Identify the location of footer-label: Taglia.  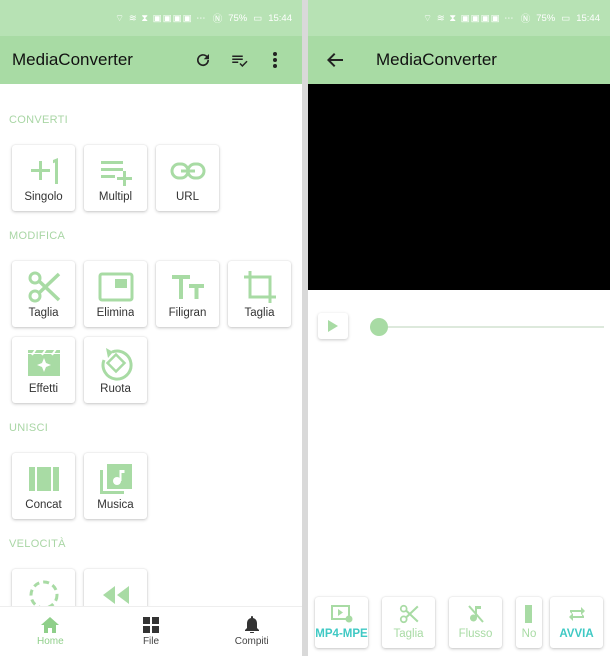
(408, 634).